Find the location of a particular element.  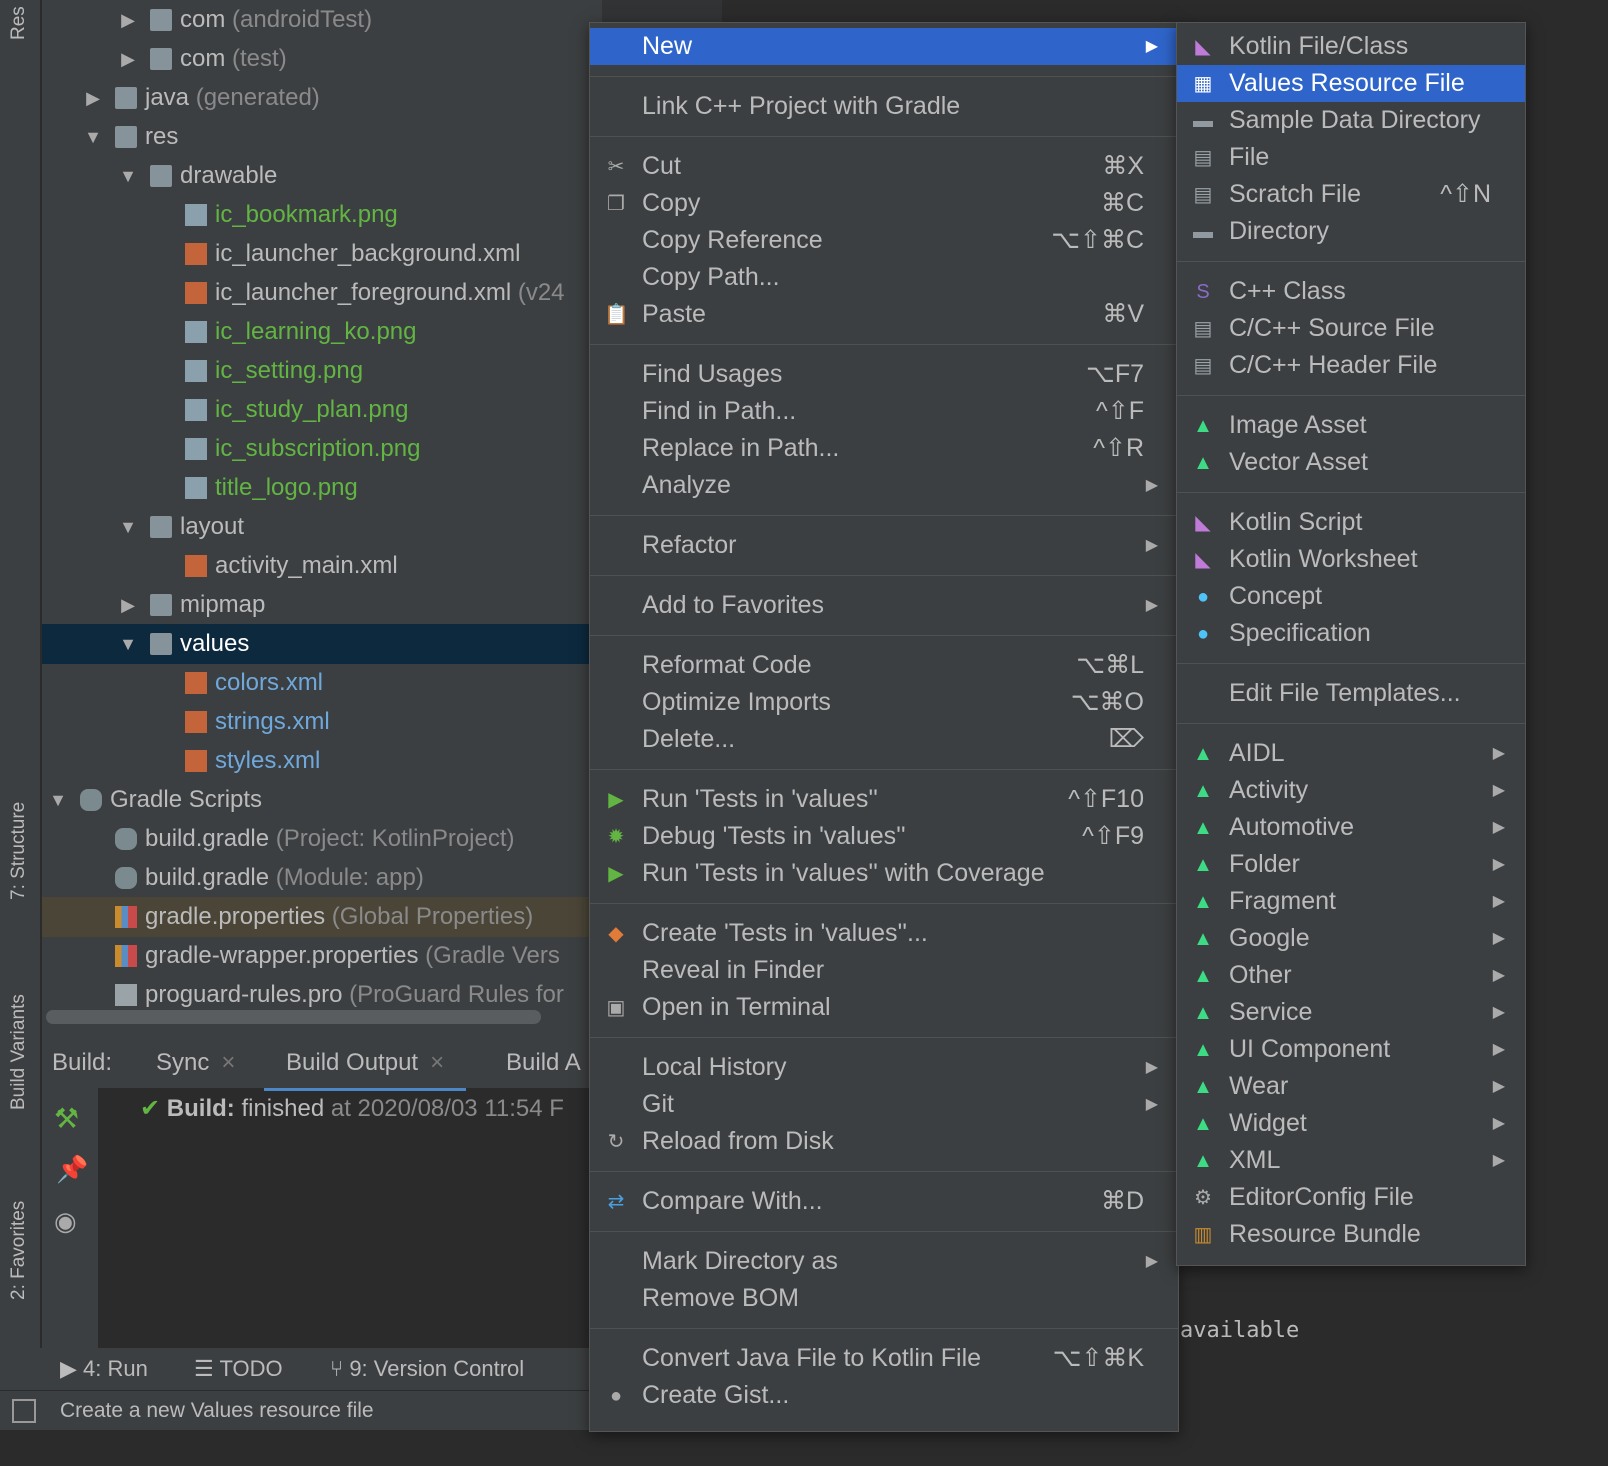

menu-item-kotlin-script: ◣ Kotlin Script is located at coordinates (1351, 522).